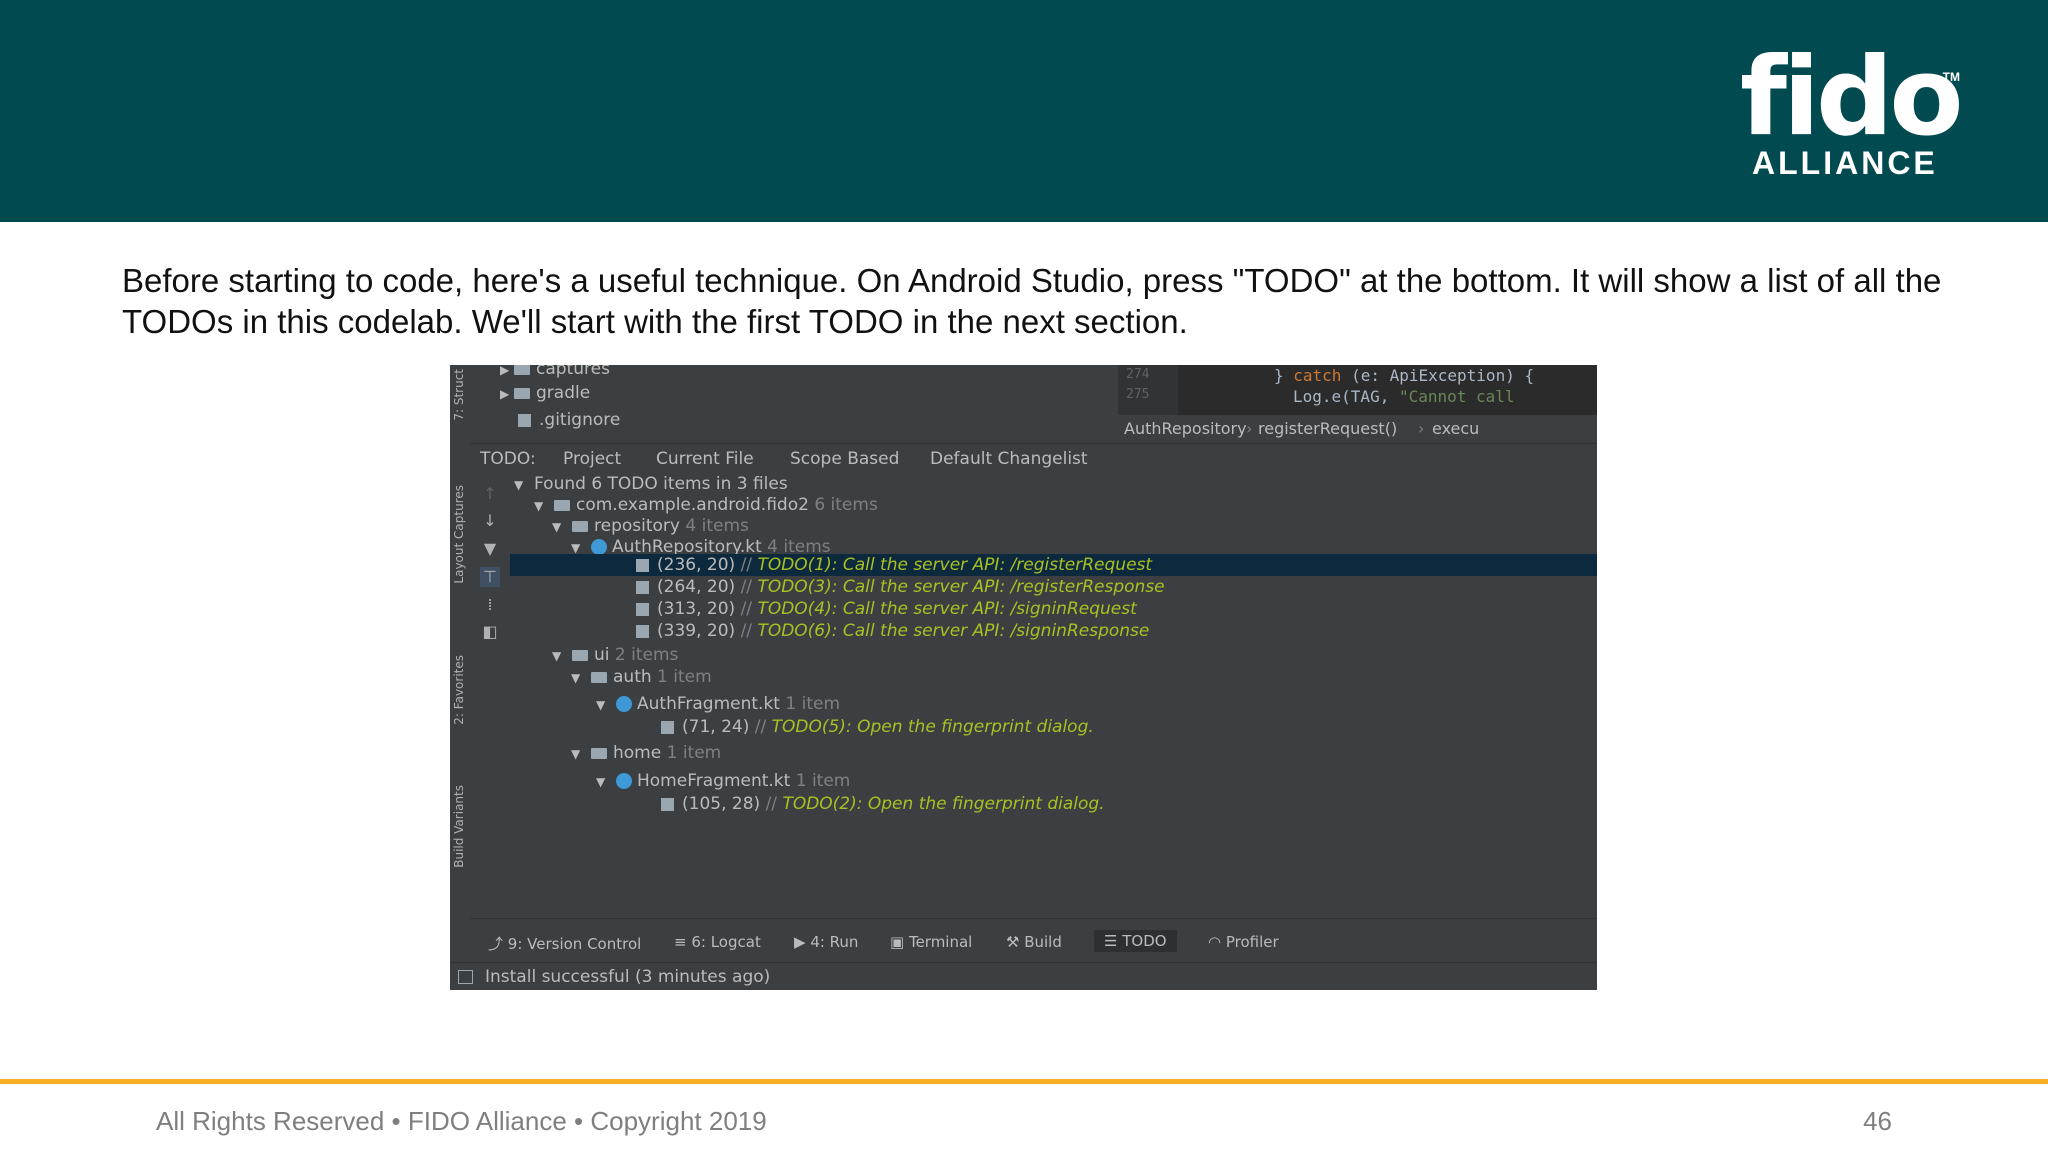  Describe the element at coordinates (490, 521) in the screenshot. I see `arrow-down-icon: ↓` at that location.